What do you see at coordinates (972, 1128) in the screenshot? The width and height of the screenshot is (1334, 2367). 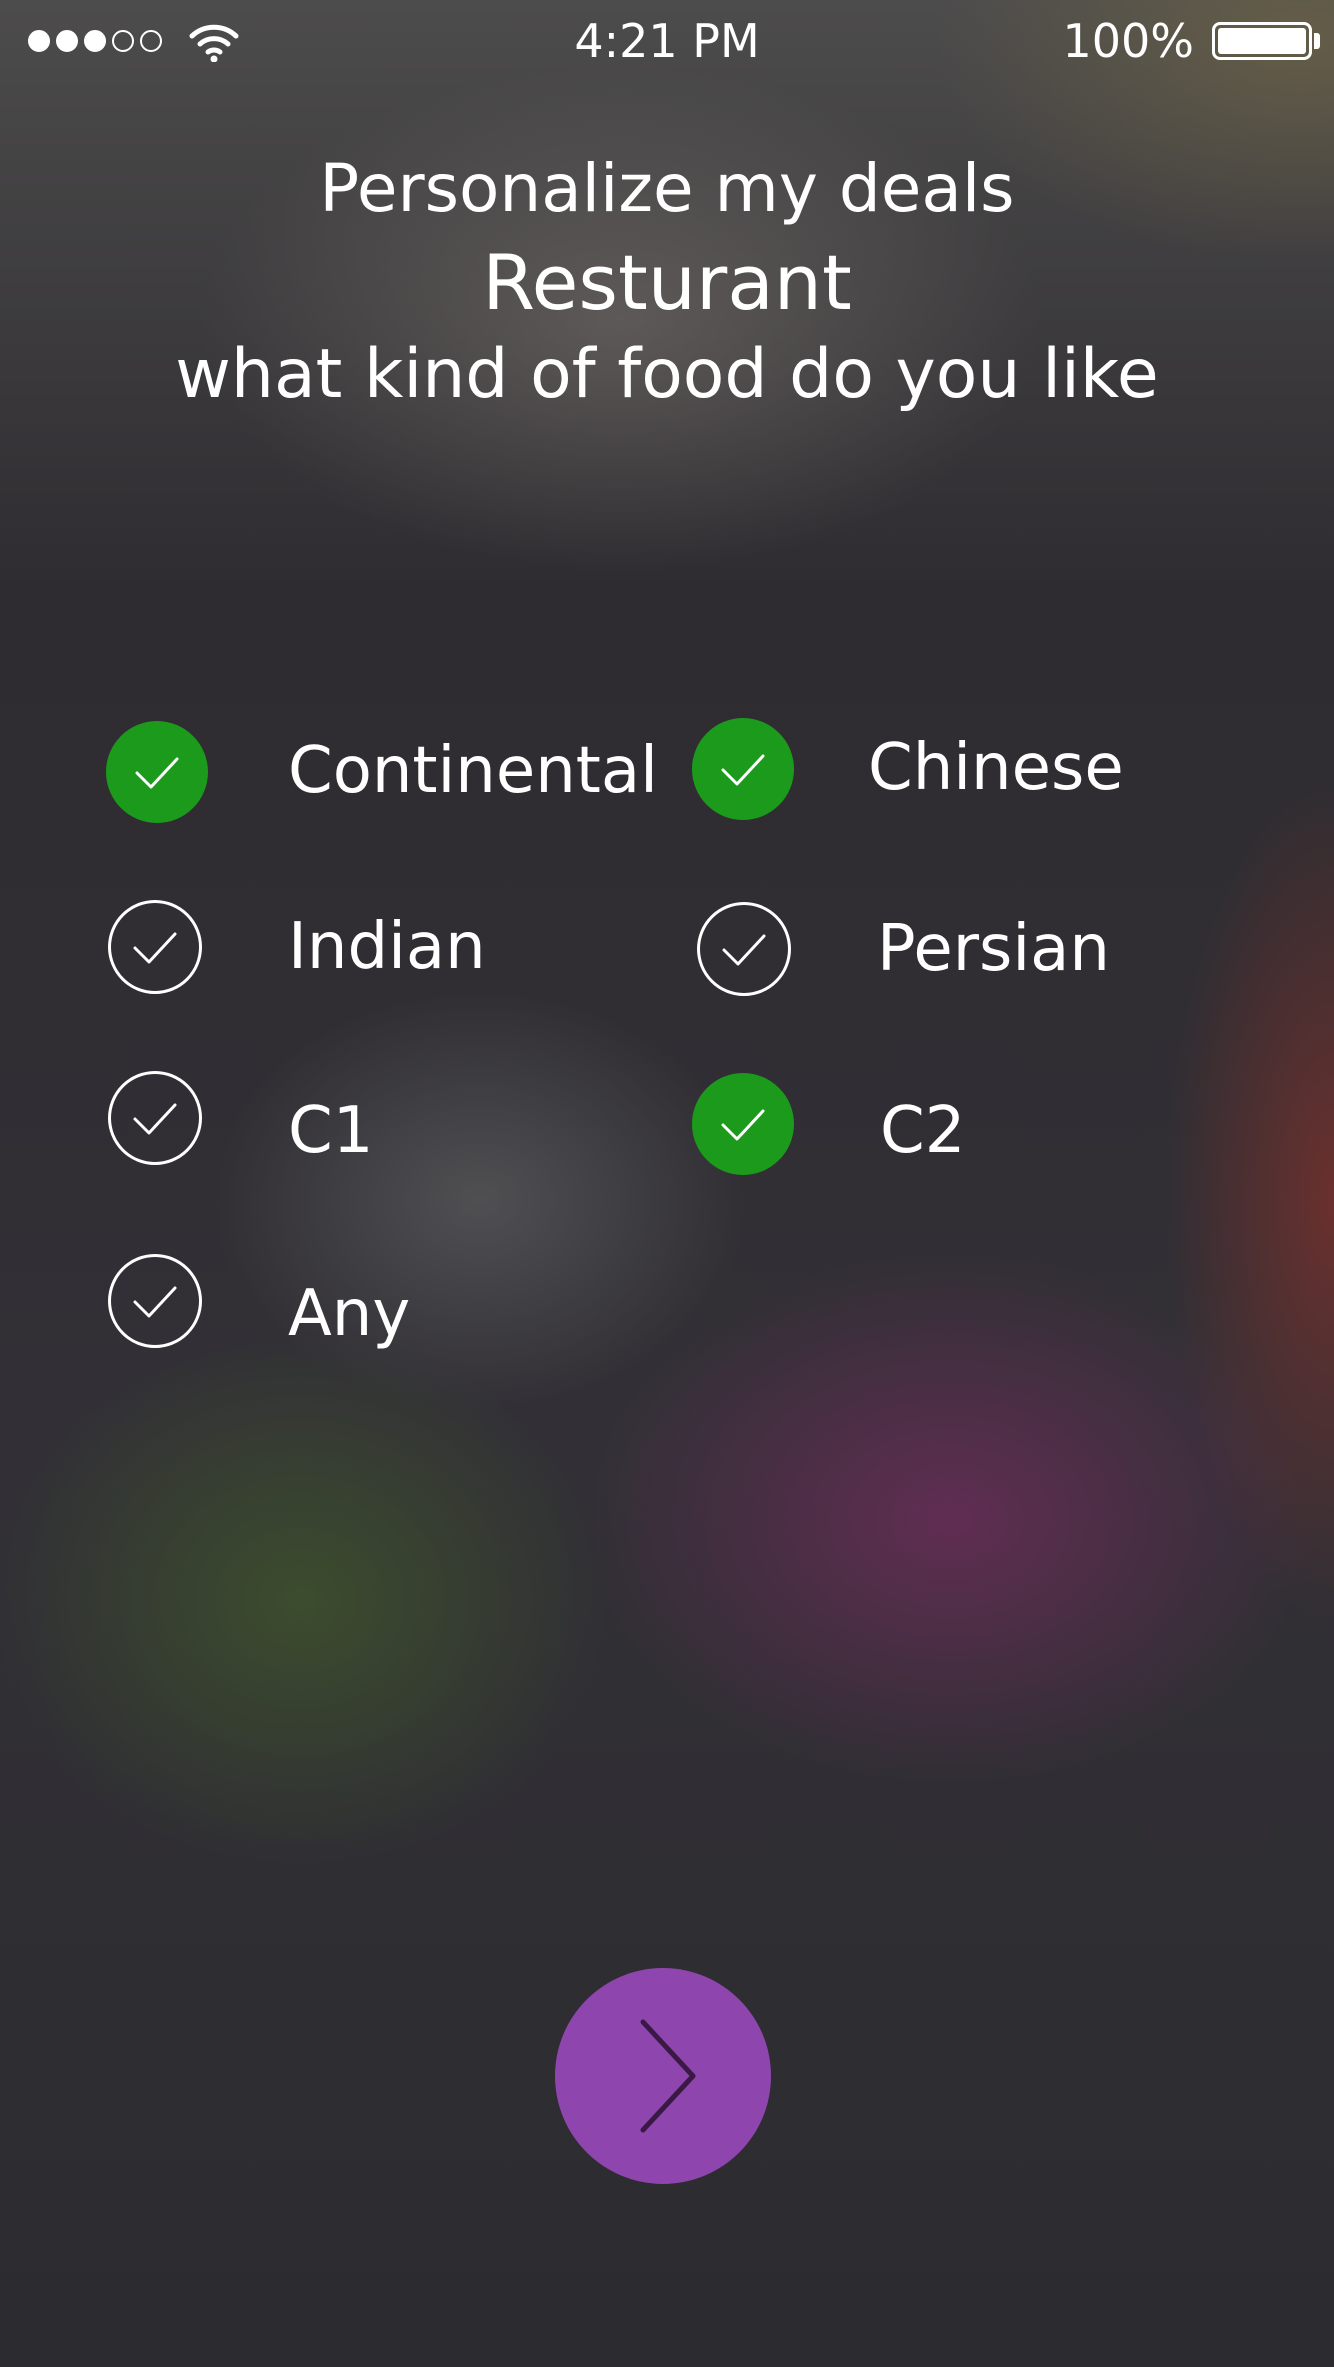 I see `option-c2: C2` at bounding box center [972, 1128].